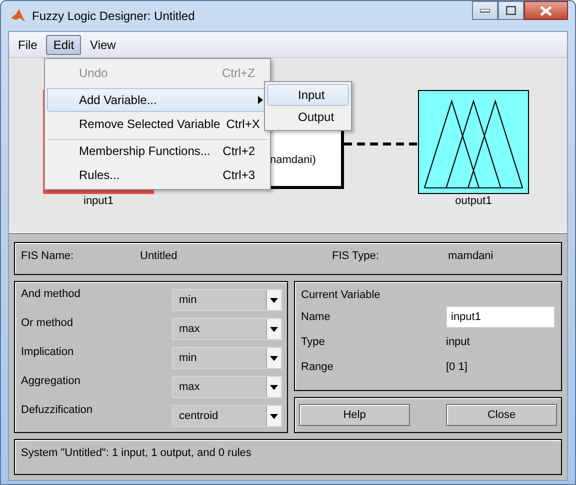  I want to click on maximize-button, so click(511, 10).